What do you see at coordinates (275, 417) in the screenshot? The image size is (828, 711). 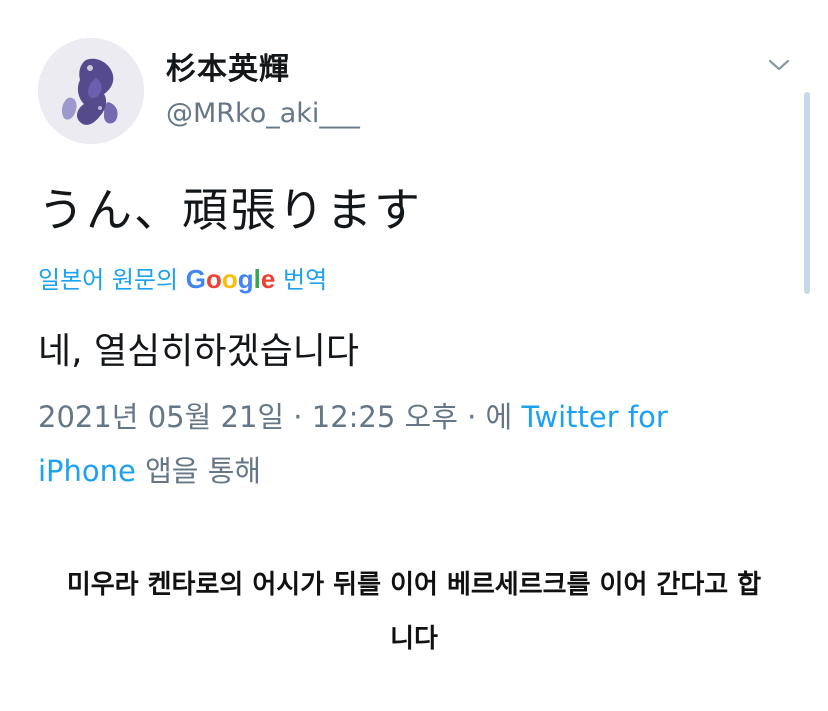 I see `timestamp: 2021년 05월 21일 · 12:25 오후 · 에` at bounding box center [275, 417].